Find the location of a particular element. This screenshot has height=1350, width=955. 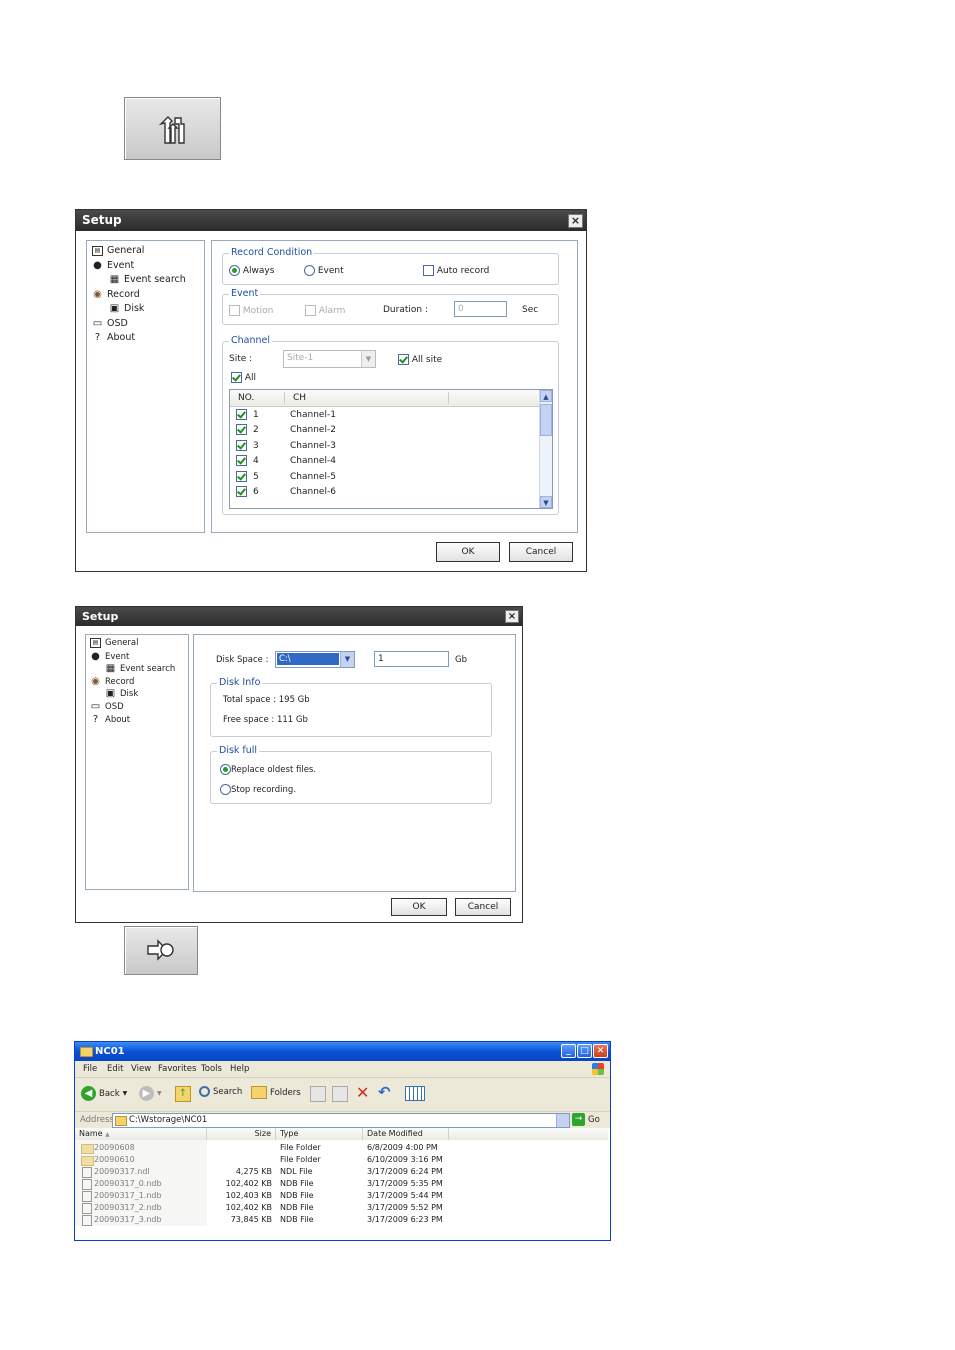

menu-help: Help is located at coordinates (239, 1069).